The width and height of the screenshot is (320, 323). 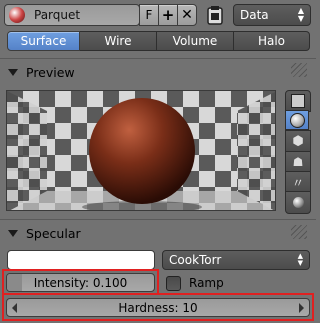 I want to click on preview-monkey-button: ☗, so click(x=298, y=162).